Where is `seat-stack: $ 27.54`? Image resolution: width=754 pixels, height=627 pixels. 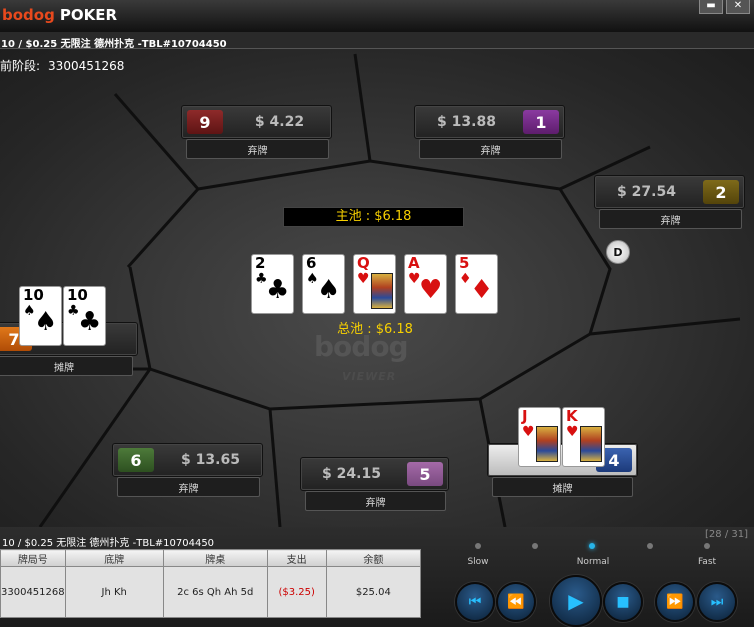
seat-stack: $ 27.54 is located at coordinates (646, 192).